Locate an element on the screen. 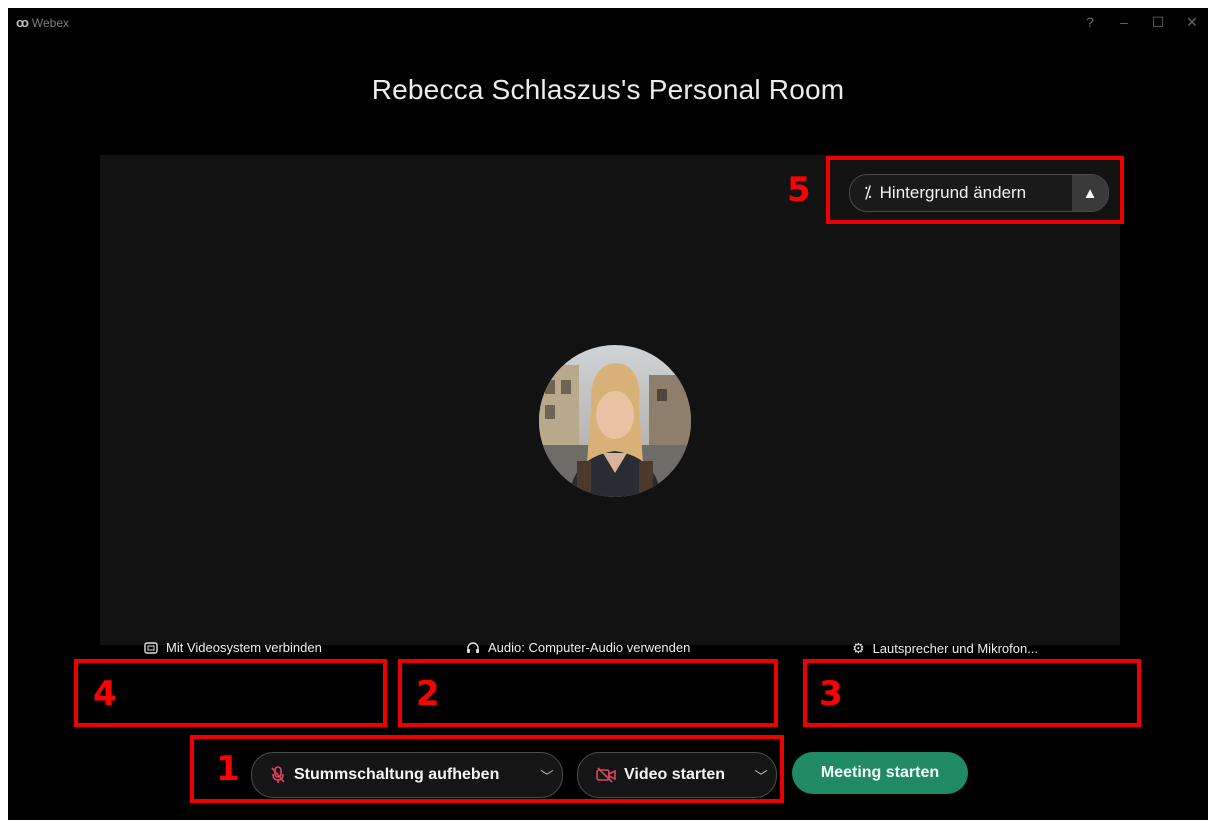  avatar is located at coordinates (615, 421).